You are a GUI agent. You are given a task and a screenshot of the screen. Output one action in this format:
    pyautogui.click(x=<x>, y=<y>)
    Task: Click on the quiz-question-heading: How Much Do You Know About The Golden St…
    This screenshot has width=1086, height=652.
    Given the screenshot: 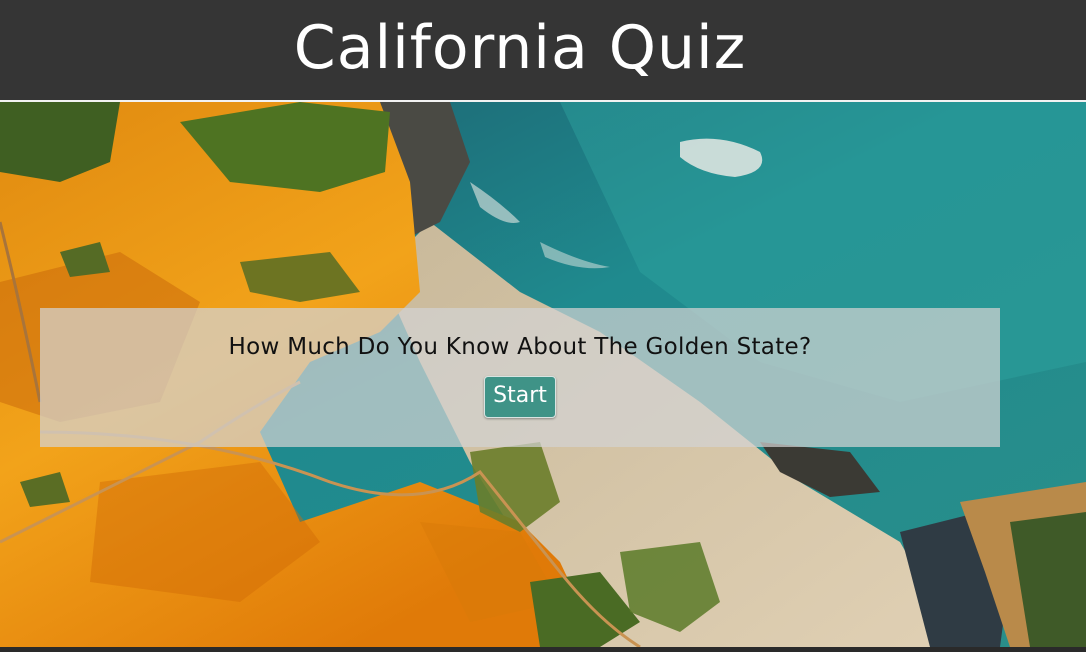 What is the action you would take?
    pyautogui.click(x=520, y=347)
    